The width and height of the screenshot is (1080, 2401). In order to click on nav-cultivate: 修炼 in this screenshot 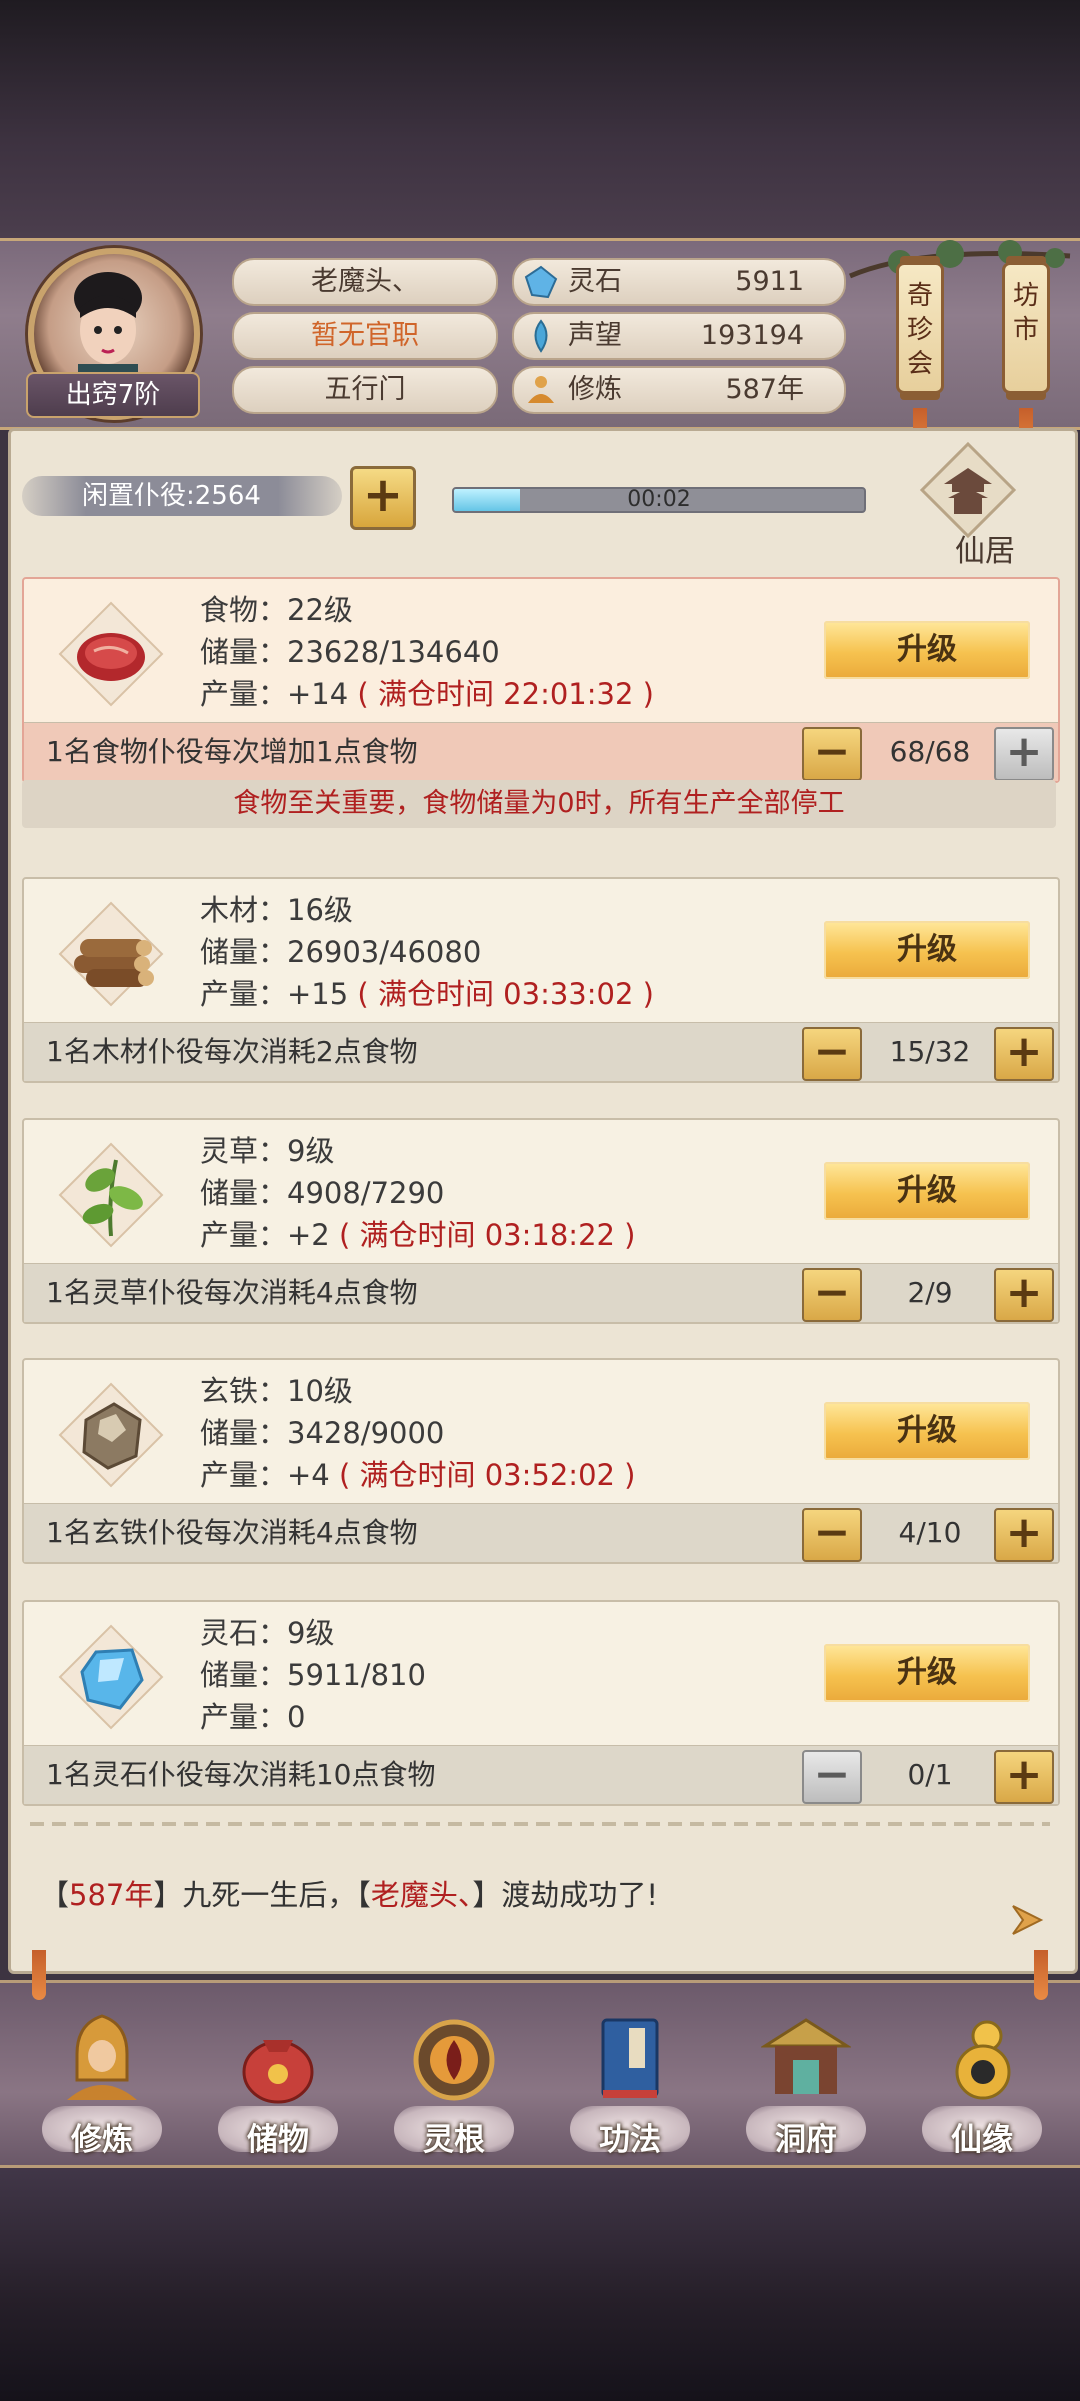, I will do `click(102, 2085)`.